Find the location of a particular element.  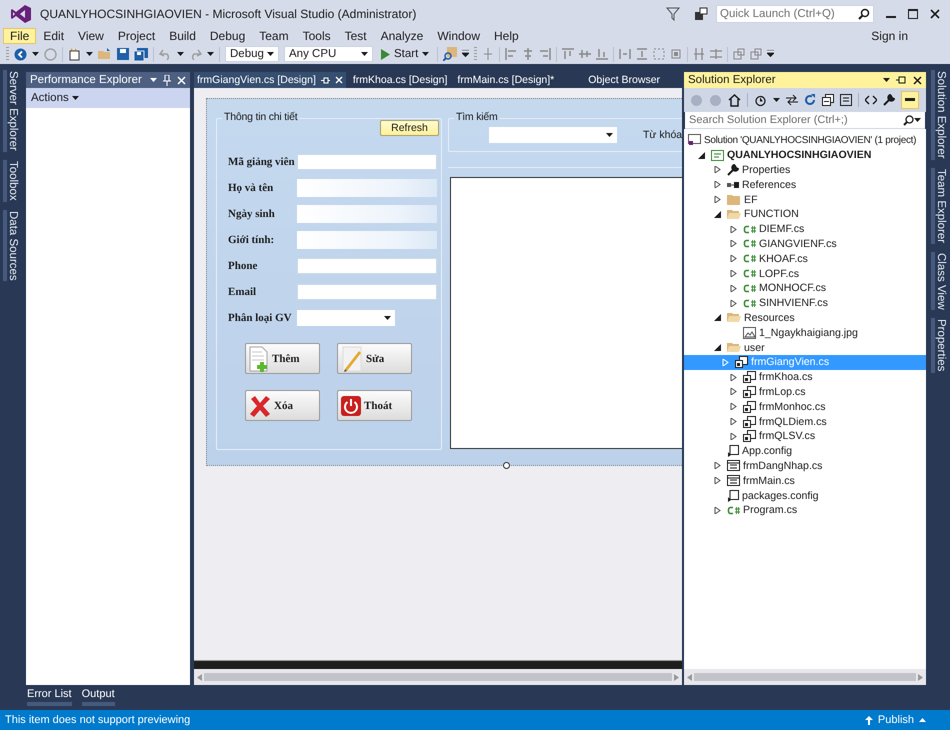

tree-item: frmDangNhap.cs is located at coordinates (809, 466).